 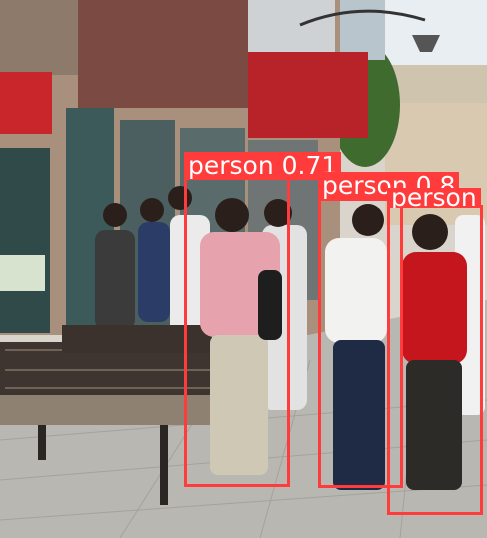 I want to click on red-shop-sign, so click(x=308, y=95).